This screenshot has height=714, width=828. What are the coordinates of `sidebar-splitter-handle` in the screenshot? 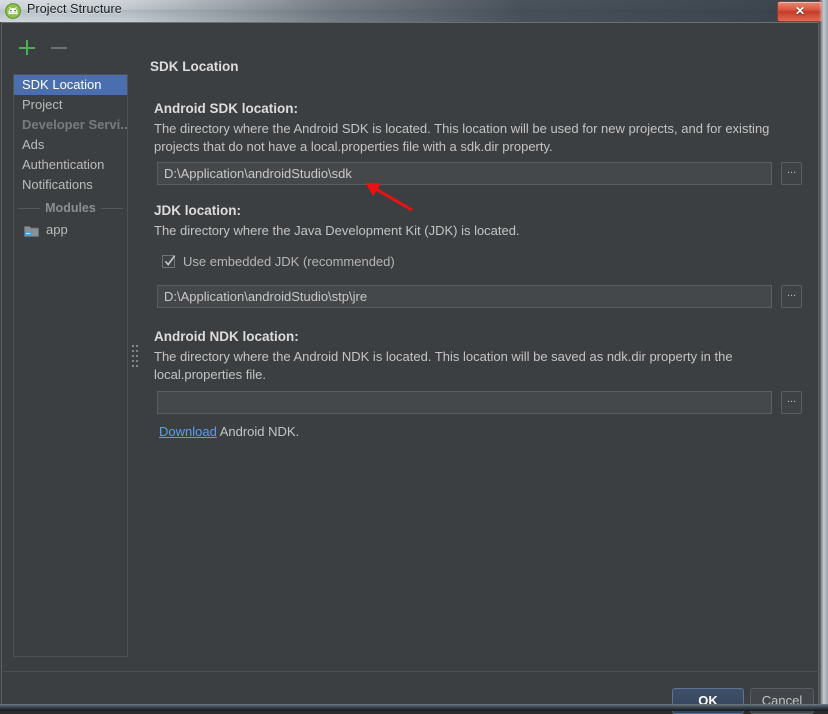 It's located at (135, 358).